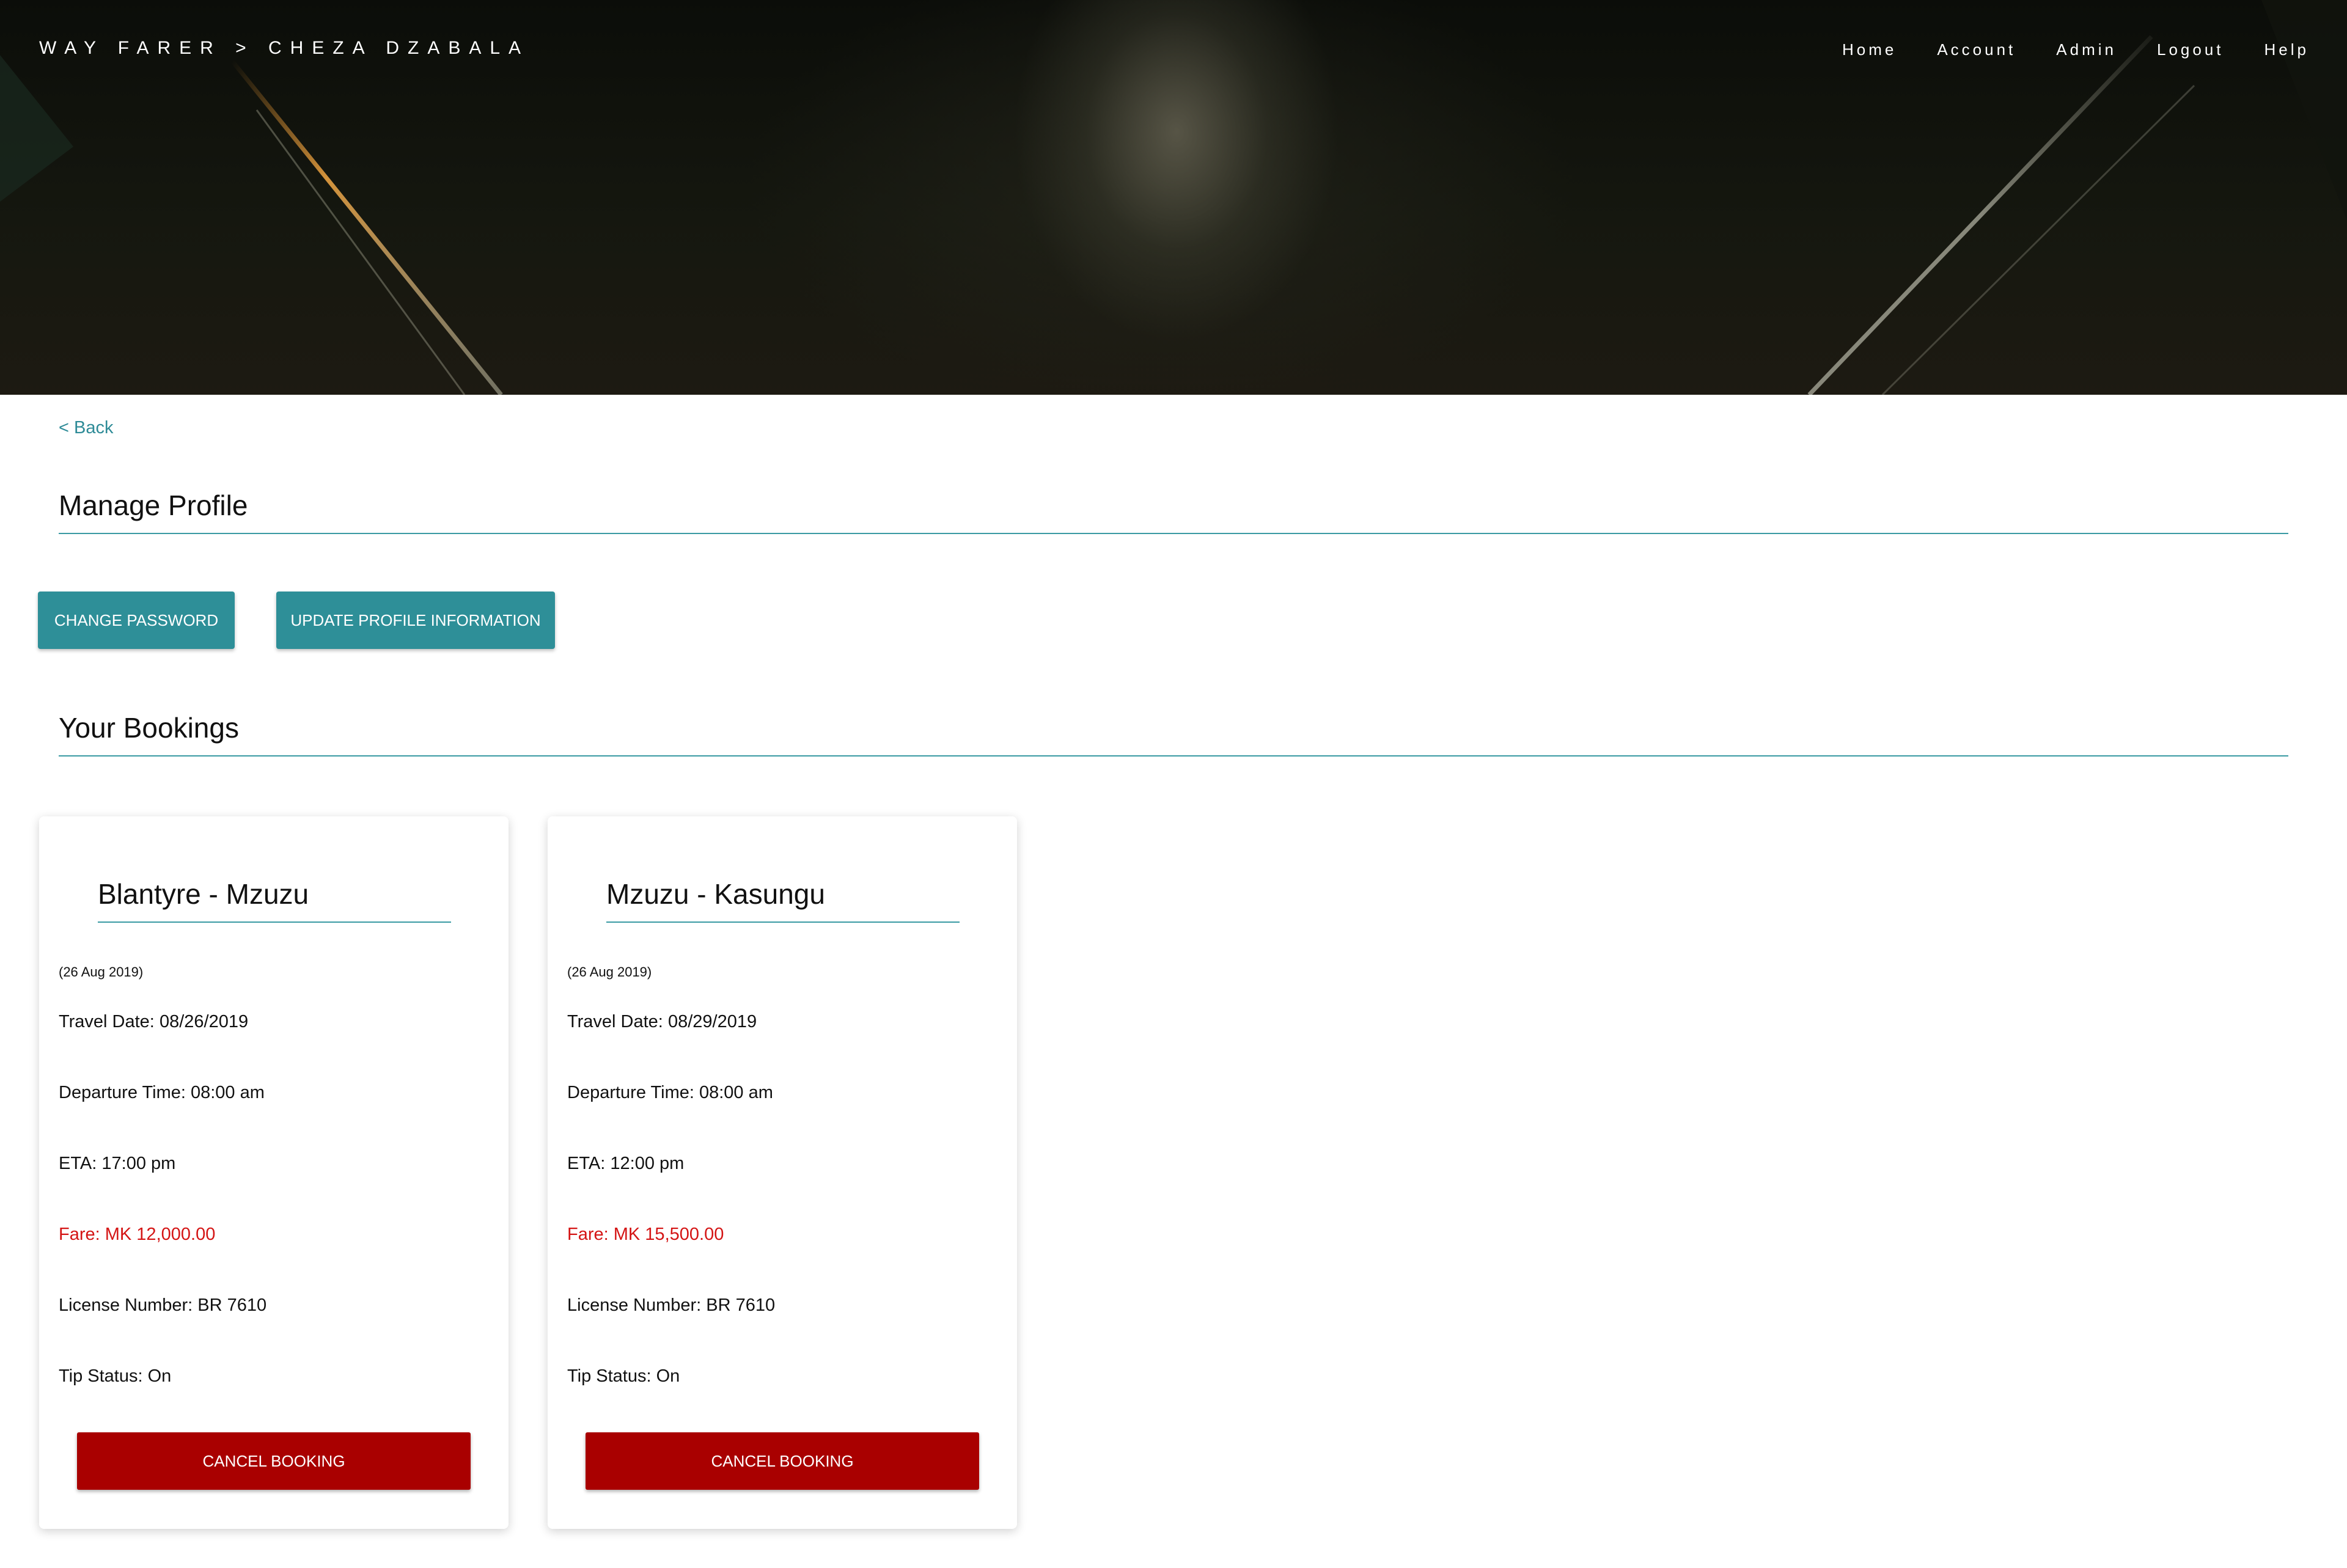 This screenshot has width=2347, height=1568. Describe the element at coordinates (136, 620) in the screenshot. I see `change-password-button: CHANGE PASSWORD` at that location.